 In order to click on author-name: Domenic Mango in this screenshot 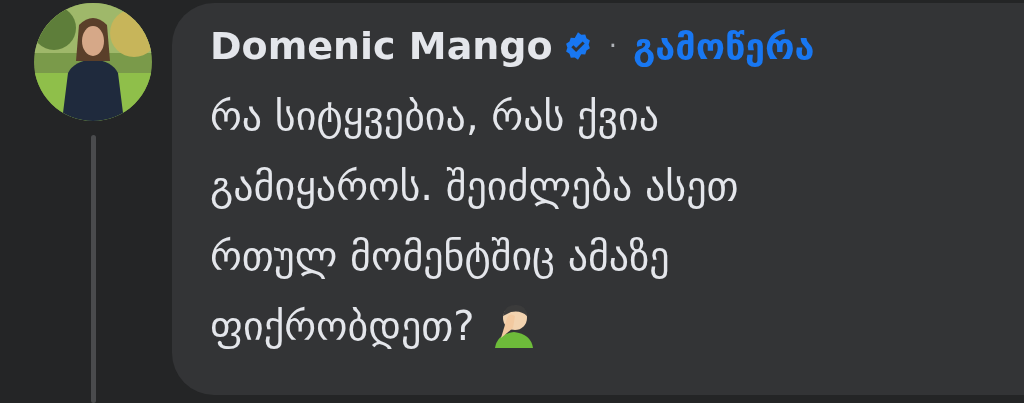, I will do `click(381, 46)`.